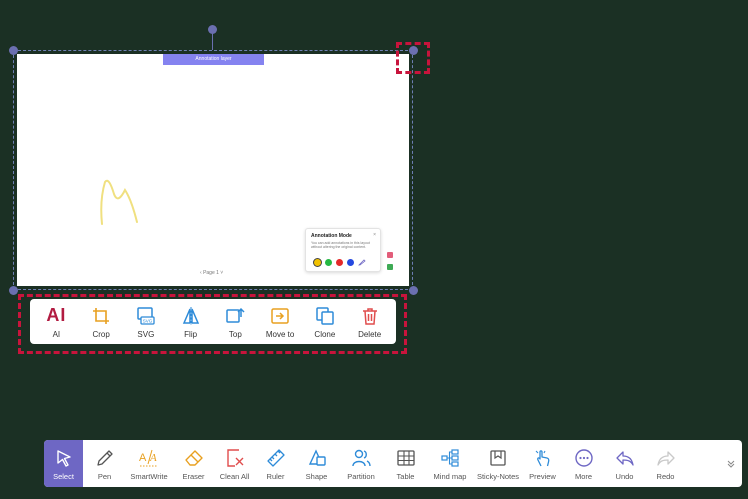 Image resolution: width=748 pixels, height=499 pixels. I want to click on resize-handle-bottom-left, so click(13, 290).